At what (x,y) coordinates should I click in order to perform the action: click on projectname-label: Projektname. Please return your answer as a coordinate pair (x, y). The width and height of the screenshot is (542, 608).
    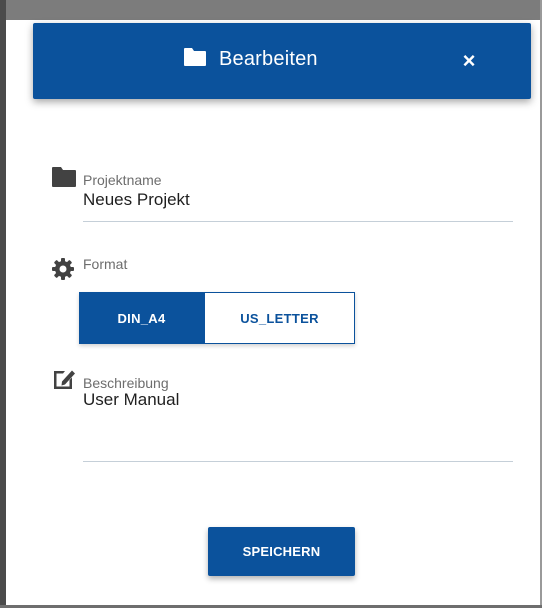
    Looking at the image, I should click on (122, 180).